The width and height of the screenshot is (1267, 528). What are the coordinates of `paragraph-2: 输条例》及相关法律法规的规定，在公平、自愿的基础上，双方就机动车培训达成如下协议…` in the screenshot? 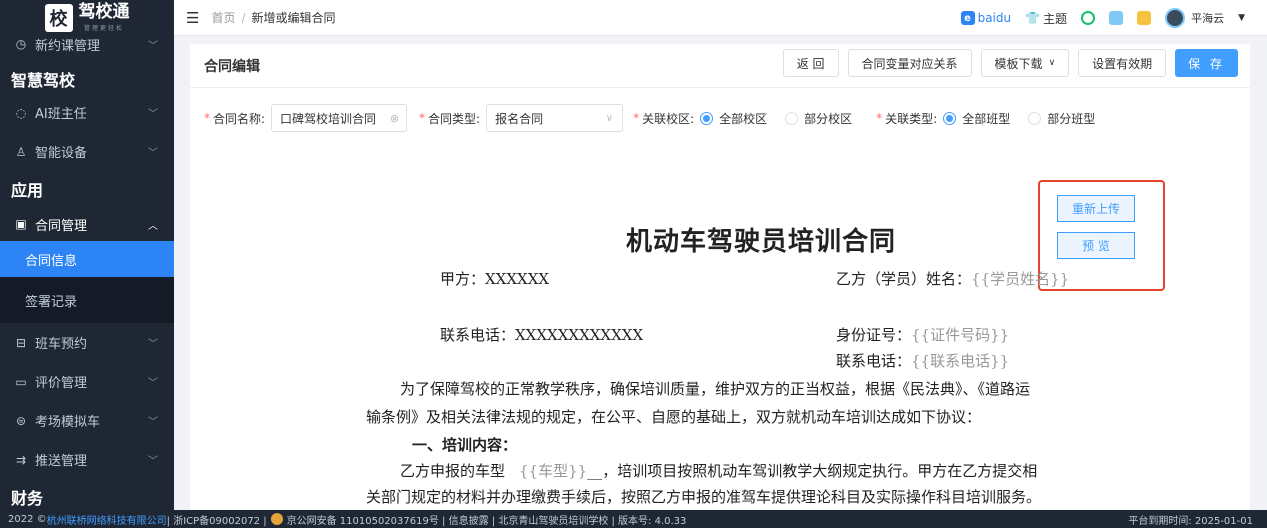 It's located at (674, 417).